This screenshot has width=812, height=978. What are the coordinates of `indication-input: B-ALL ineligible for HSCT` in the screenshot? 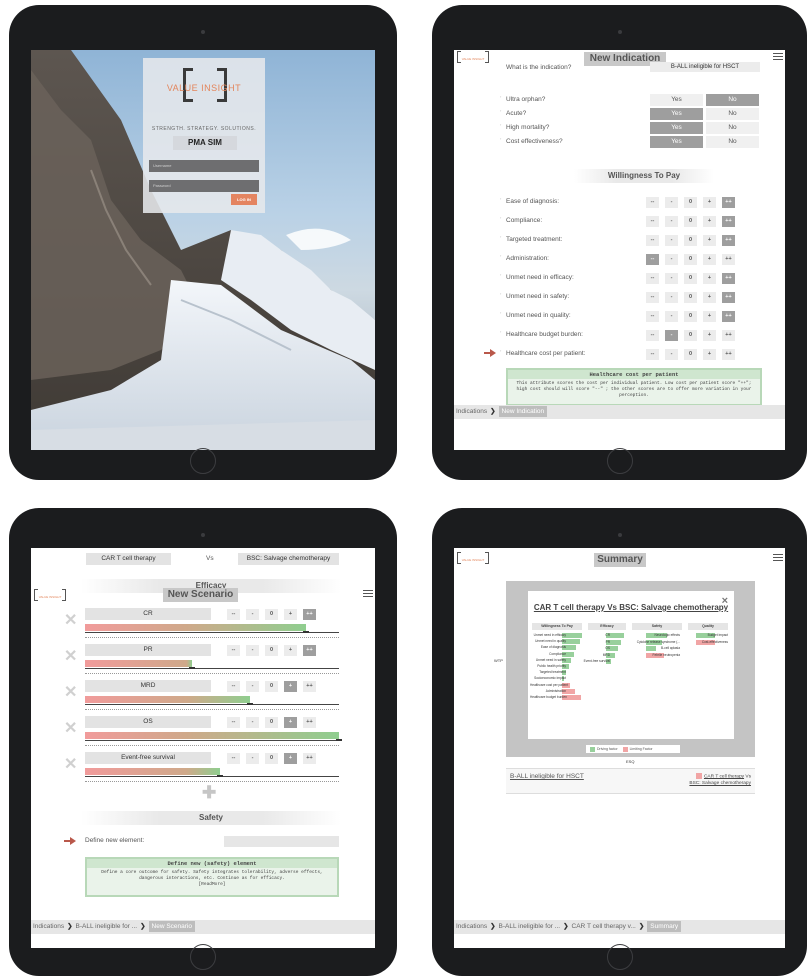 It's located at (705, 67).